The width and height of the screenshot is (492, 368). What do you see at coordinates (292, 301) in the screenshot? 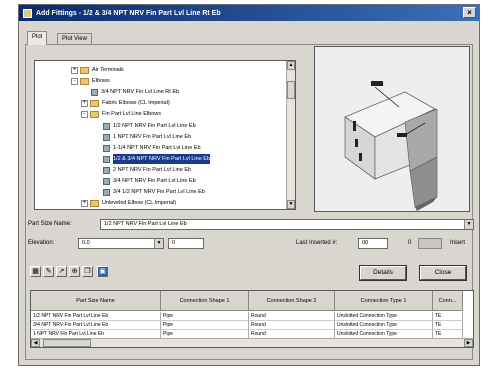
I see `column-header: Connection Shape 2` at bounding box center [292, 301].